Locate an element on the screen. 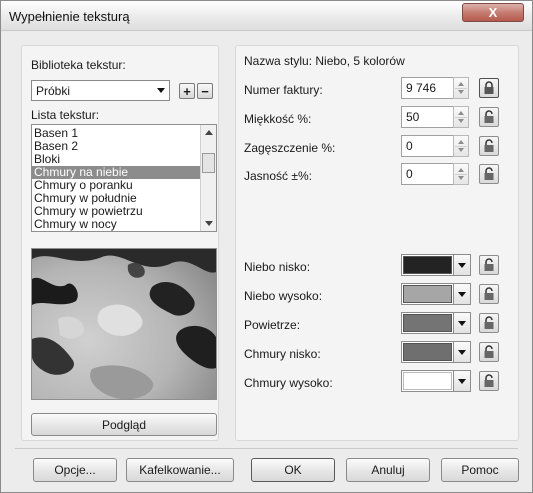  texture-number-spinner is located at coordinates (461, 88).